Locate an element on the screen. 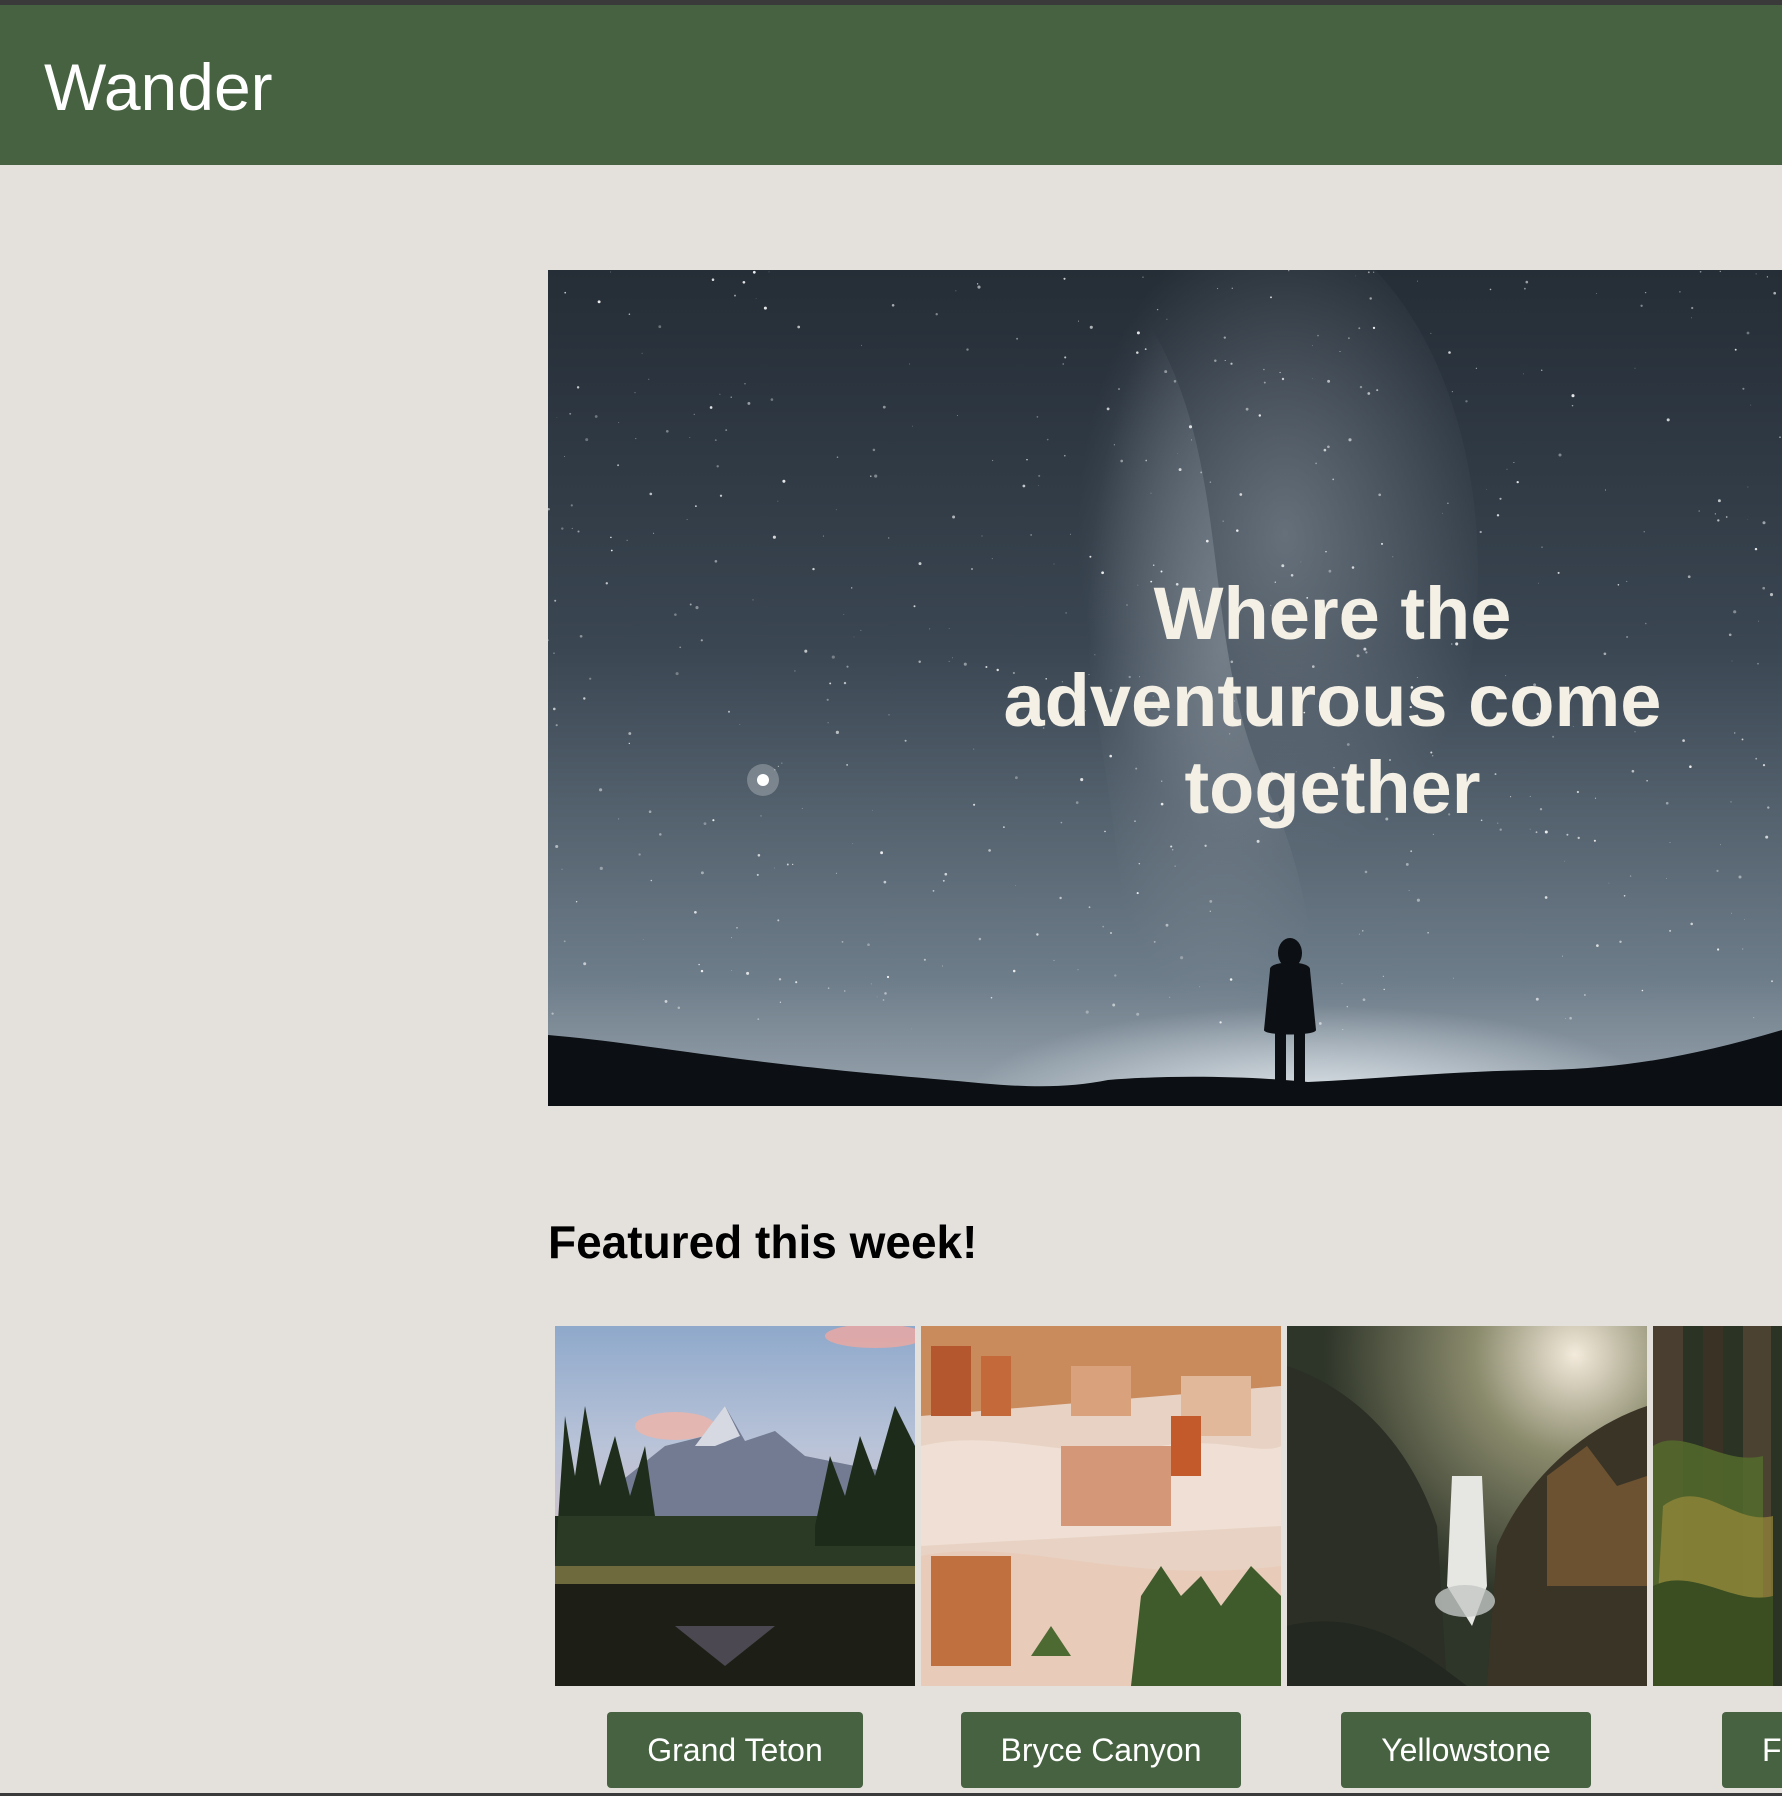 Image resolution: width=1782 pixels, height=1796 pixels. hero-title: Where the adventurous come together is located at coordinates (1332, 700).